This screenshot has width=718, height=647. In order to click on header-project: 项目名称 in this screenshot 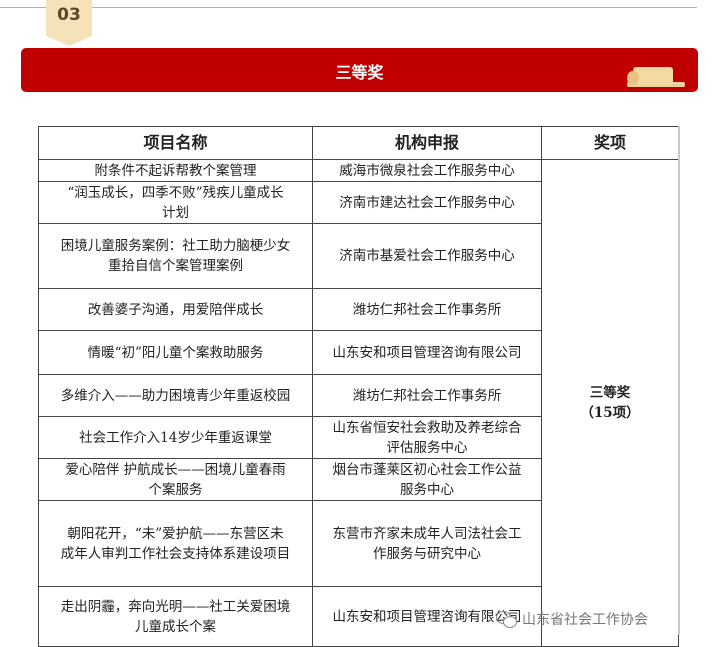, I will do `click(175, 143)`.